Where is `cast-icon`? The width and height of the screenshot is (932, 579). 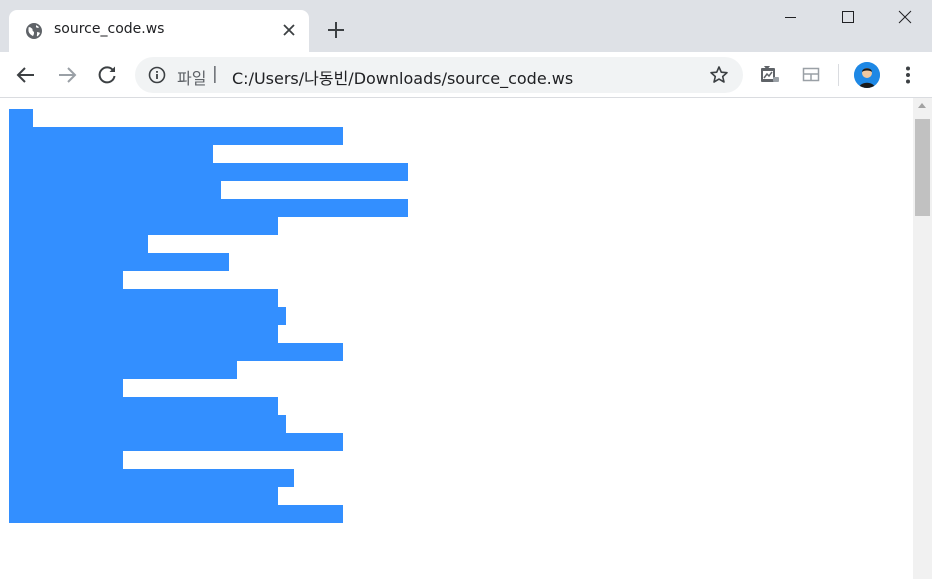 cast-icon is located at coordinates (811, 74).